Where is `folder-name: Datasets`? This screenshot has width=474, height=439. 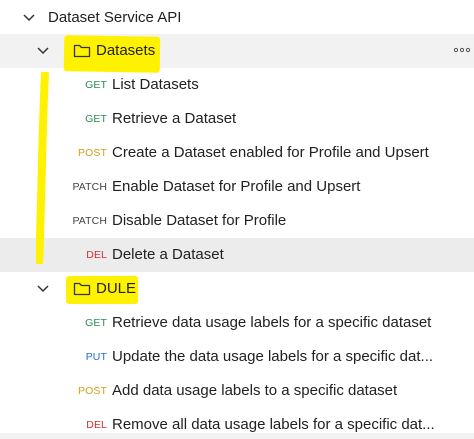
folder-name: Datasets is located at coordinates (126, 50).